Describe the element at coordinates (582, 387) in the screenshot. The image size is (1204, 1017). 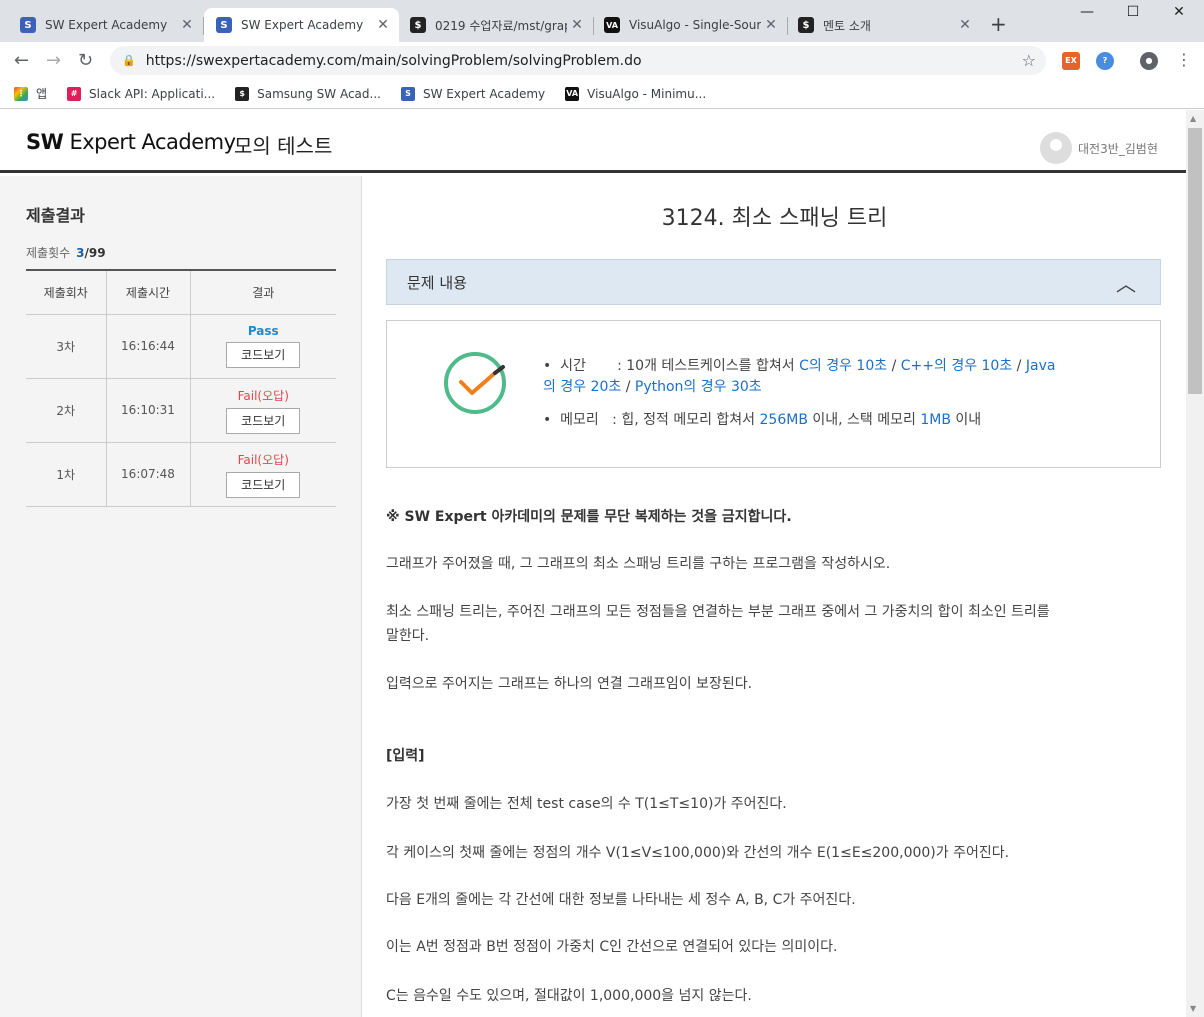
I see `time-java-2: 의 경우 20초` at that location.